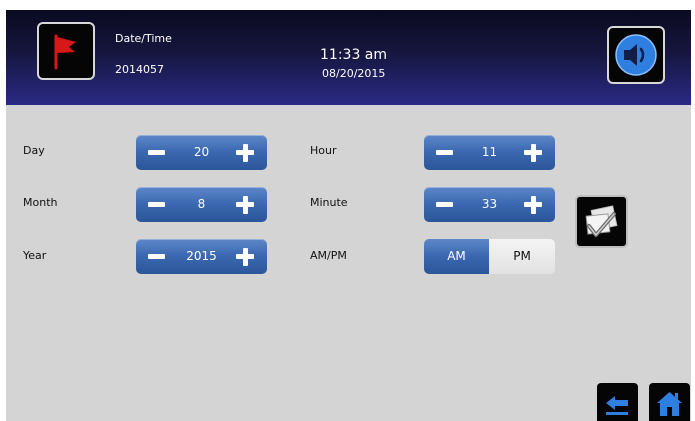 The width and height of the screenshot is (695, 421). I want to click on month-value: 8, so click(201, 204).